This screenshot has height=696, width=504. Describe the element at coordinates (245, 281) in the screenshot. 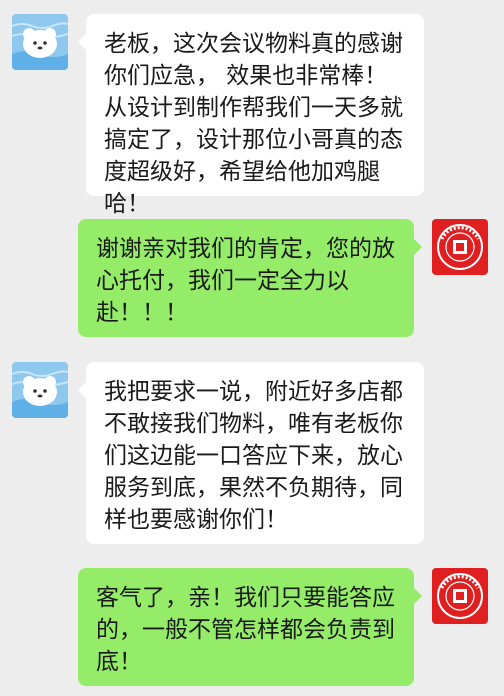

I see `message-text: 谢谢亲对我们的肯定，您的放心托付，我们一定全力以赴！！！` at that location.